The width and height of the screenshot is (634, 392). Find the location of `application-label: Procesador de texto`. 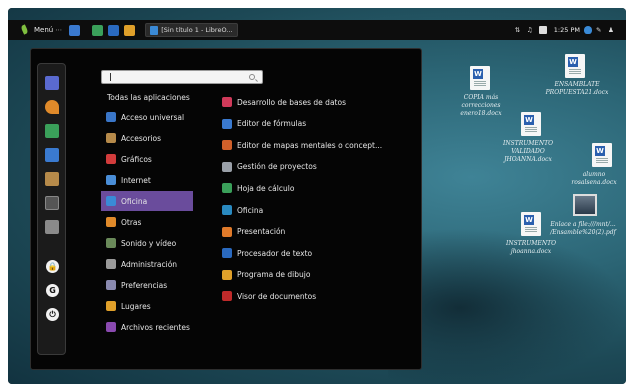

application-label: Procesador de texto is located at coordinates (275, 253).